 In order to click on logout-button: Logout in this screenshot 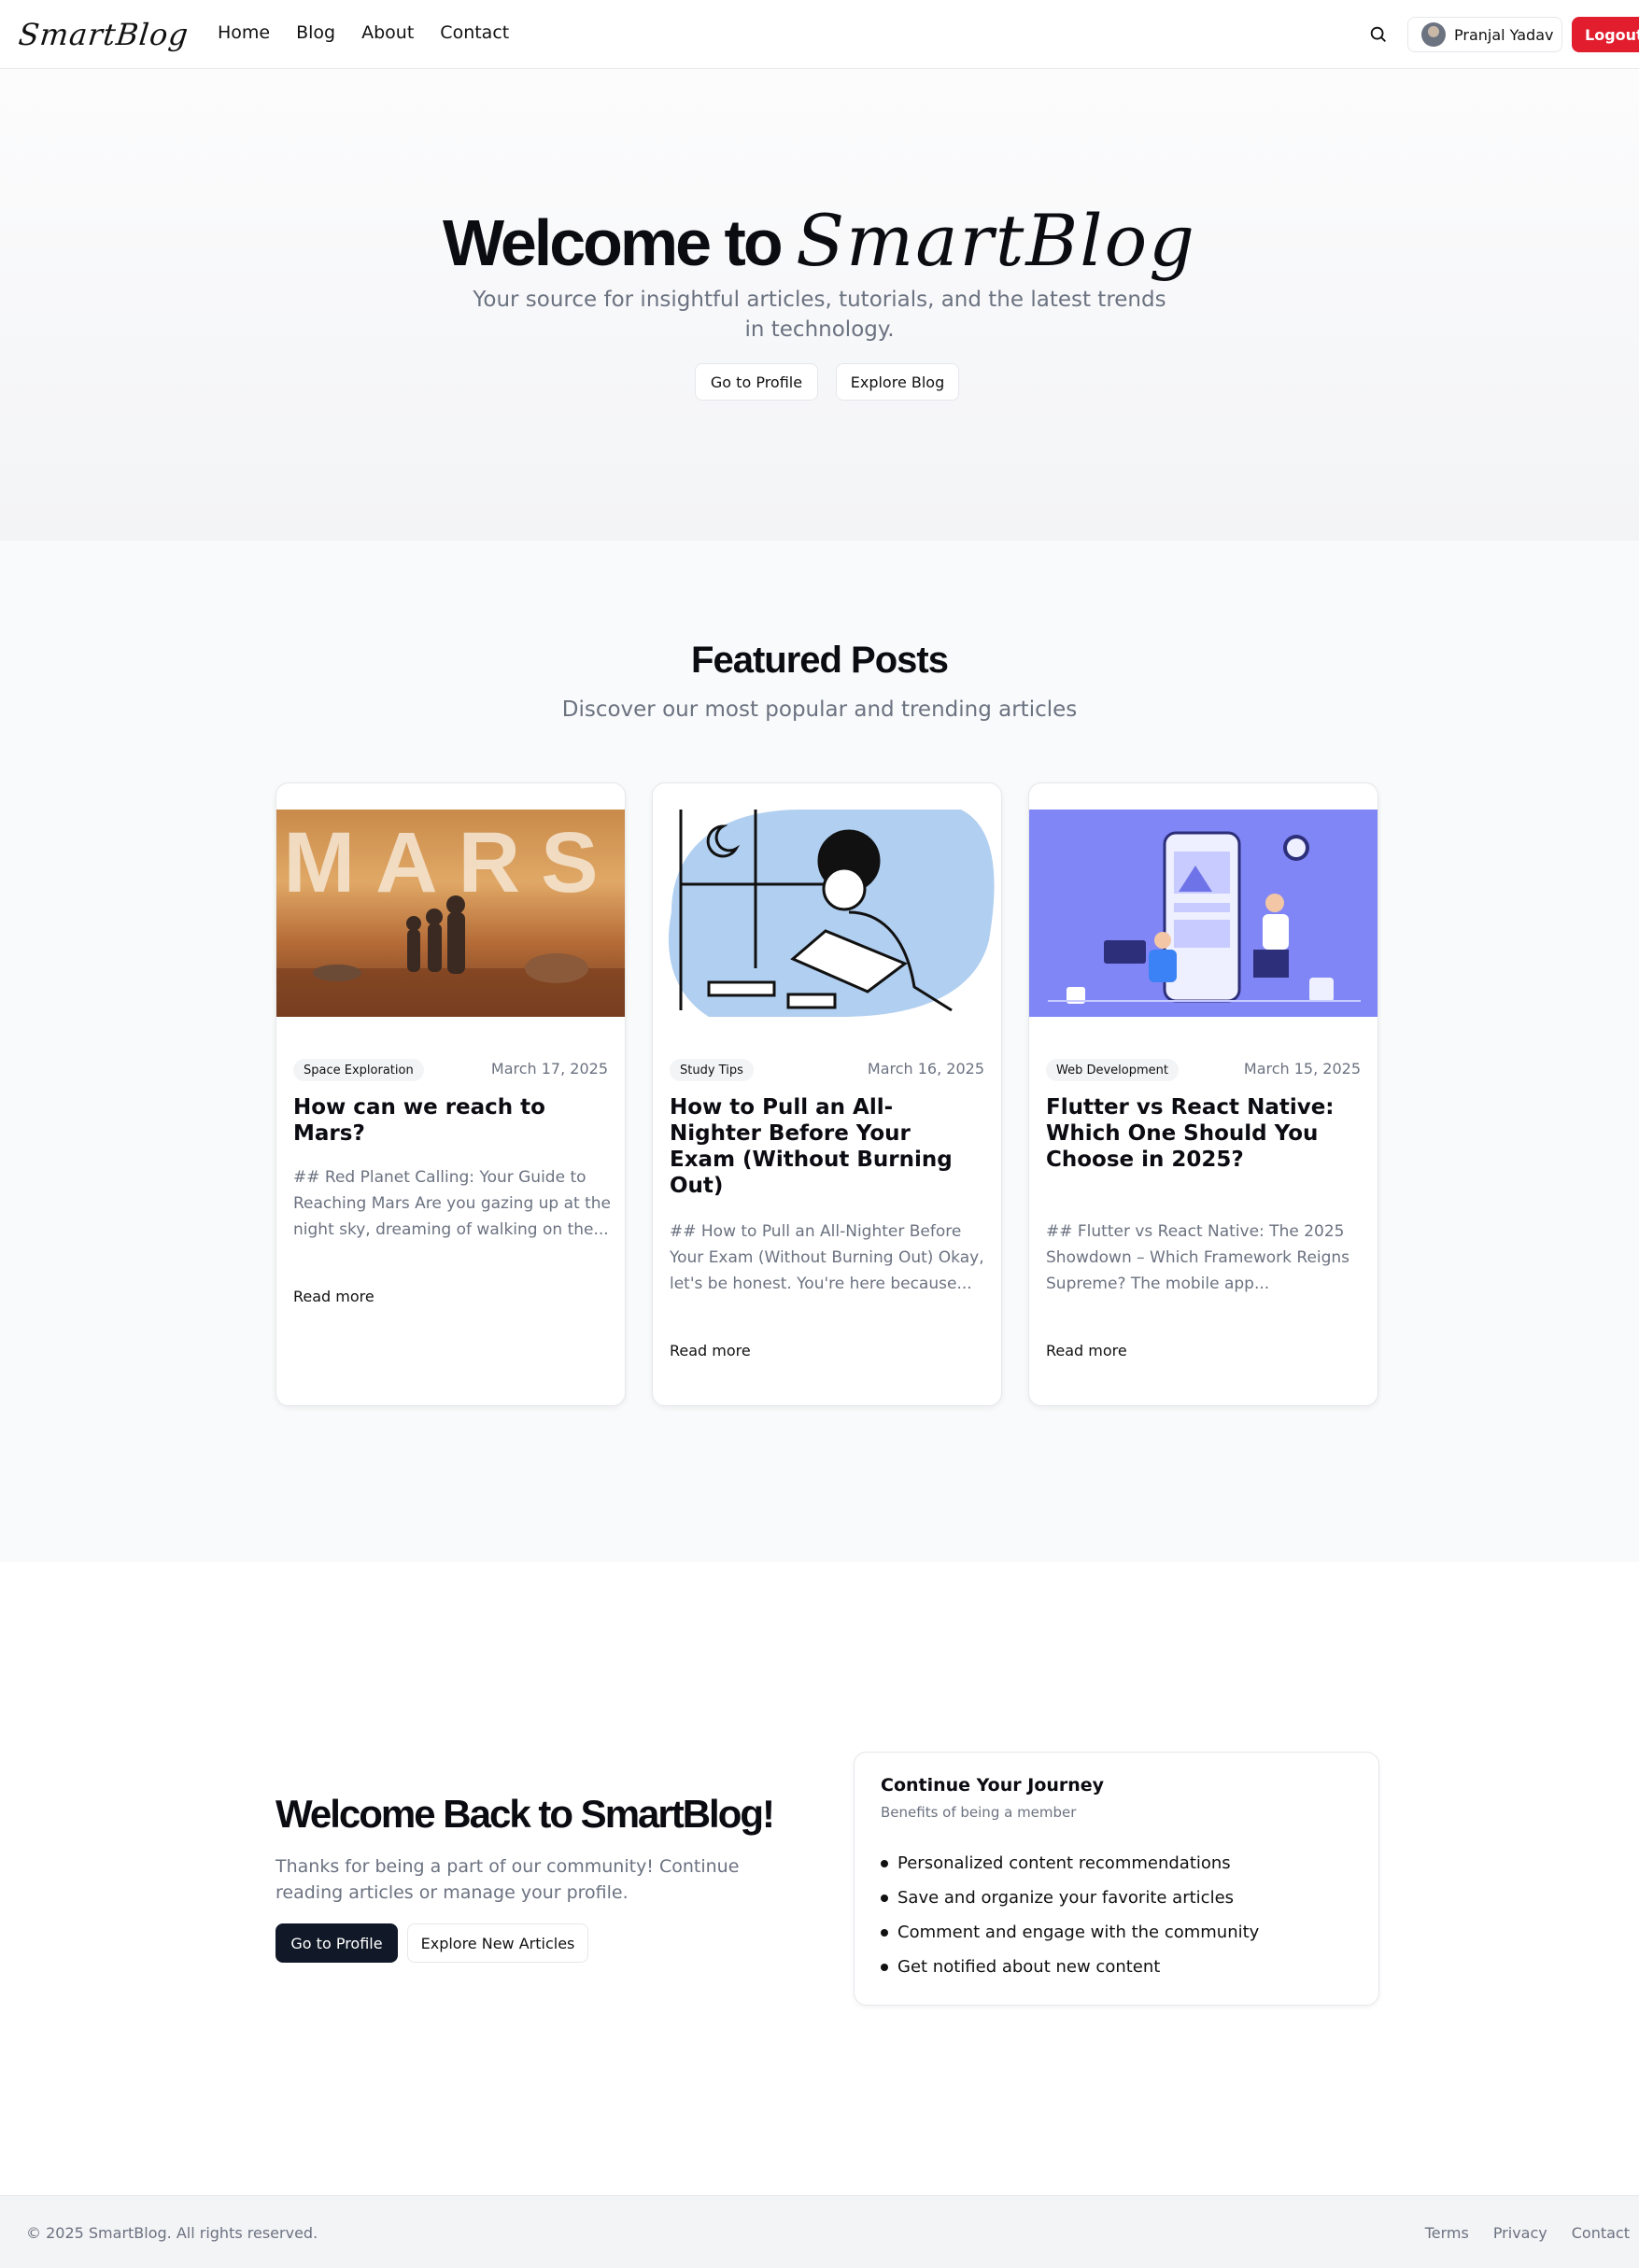, I will do `click(1606, 34)`.